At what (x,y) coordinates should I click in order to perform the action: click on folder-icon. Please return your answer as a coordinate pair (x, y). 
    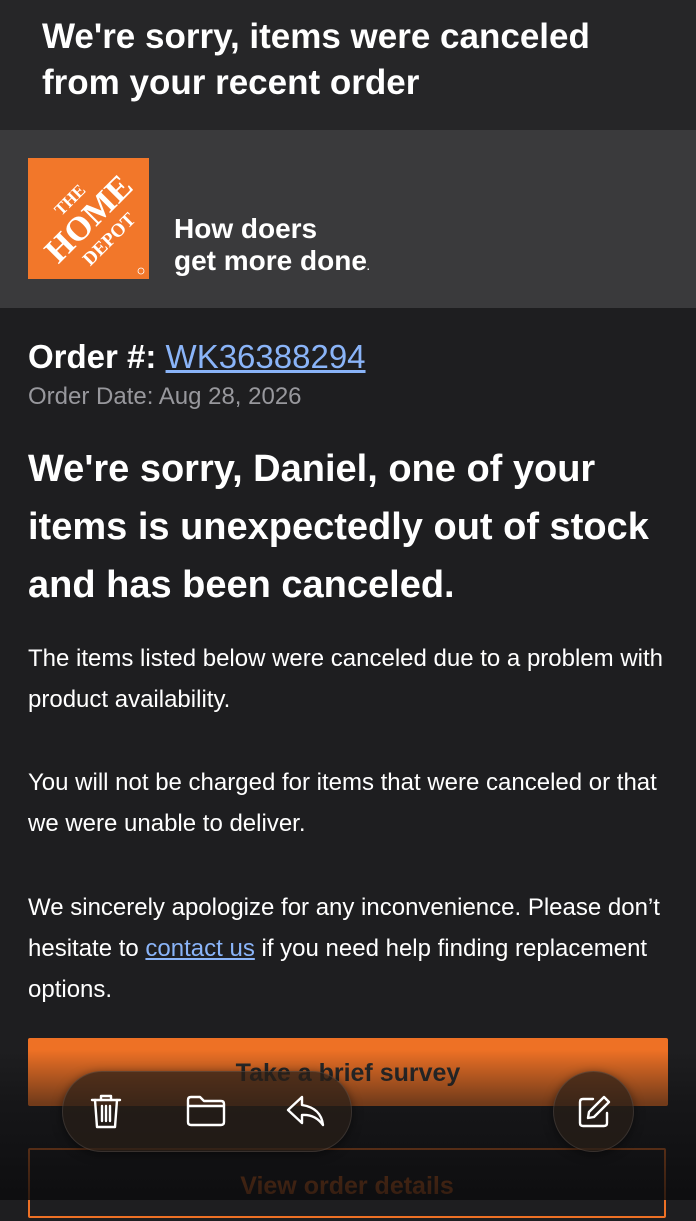
    Looking at the image, I should click on (206, 1111).